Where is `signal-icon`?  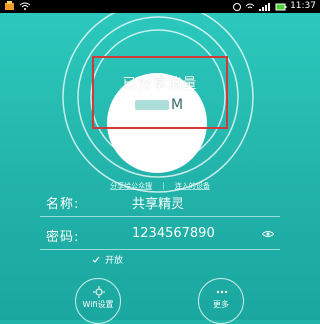
signal-icon is located at coordinates (265, 6).